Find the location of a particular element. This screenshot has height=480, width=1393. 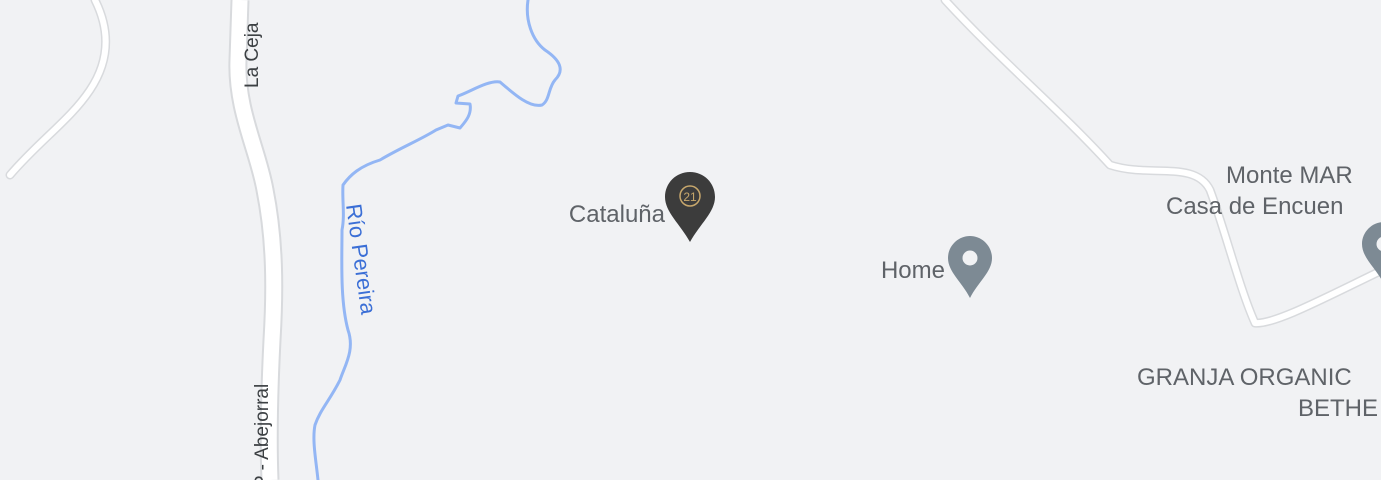

map-right-edge is located at coordinates (1387, 240).